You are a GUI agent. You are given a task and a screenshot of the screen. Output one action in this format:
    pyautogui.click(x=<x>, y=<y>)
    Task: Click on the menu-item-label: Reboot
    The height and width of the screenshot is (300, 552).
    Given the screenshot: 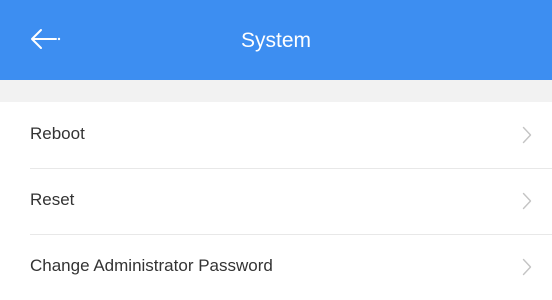 What is the action you would take?
    pyautogui.click(x=57, y=133)
    